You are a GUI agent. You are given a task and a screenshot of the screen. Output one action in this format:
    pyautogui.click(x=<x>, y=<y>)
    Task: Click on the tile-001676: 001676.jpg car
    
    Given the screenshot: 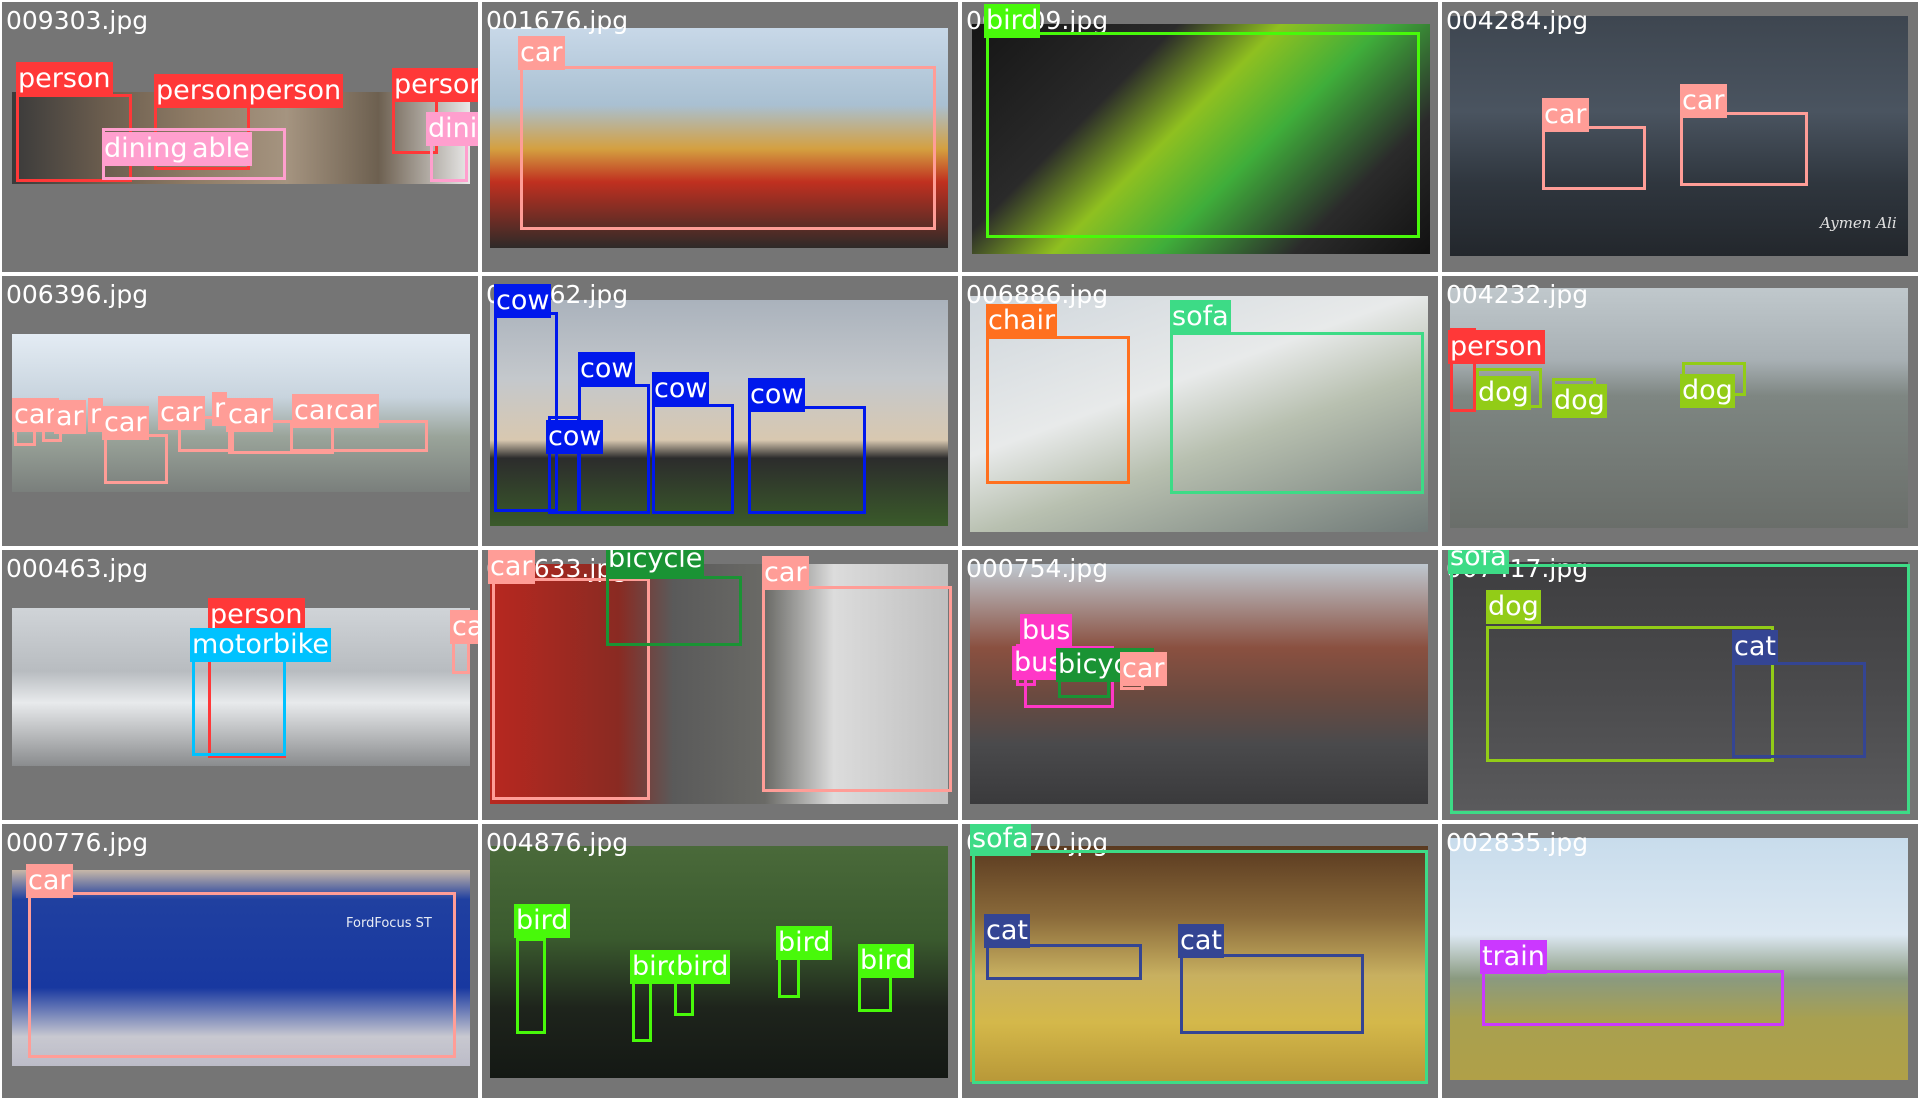 What is the action you would take?
    pyautogui.click(x=720, y=137)
    